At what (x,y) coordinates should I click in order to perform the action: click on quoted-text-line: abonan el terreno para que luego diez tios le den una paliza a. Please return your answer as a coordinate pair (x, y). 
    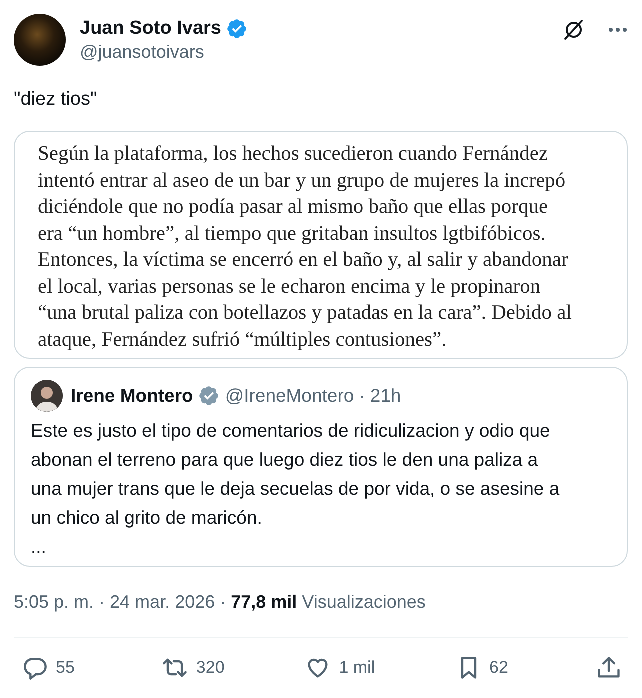
    Looking at the image, I should click on (284, 460).